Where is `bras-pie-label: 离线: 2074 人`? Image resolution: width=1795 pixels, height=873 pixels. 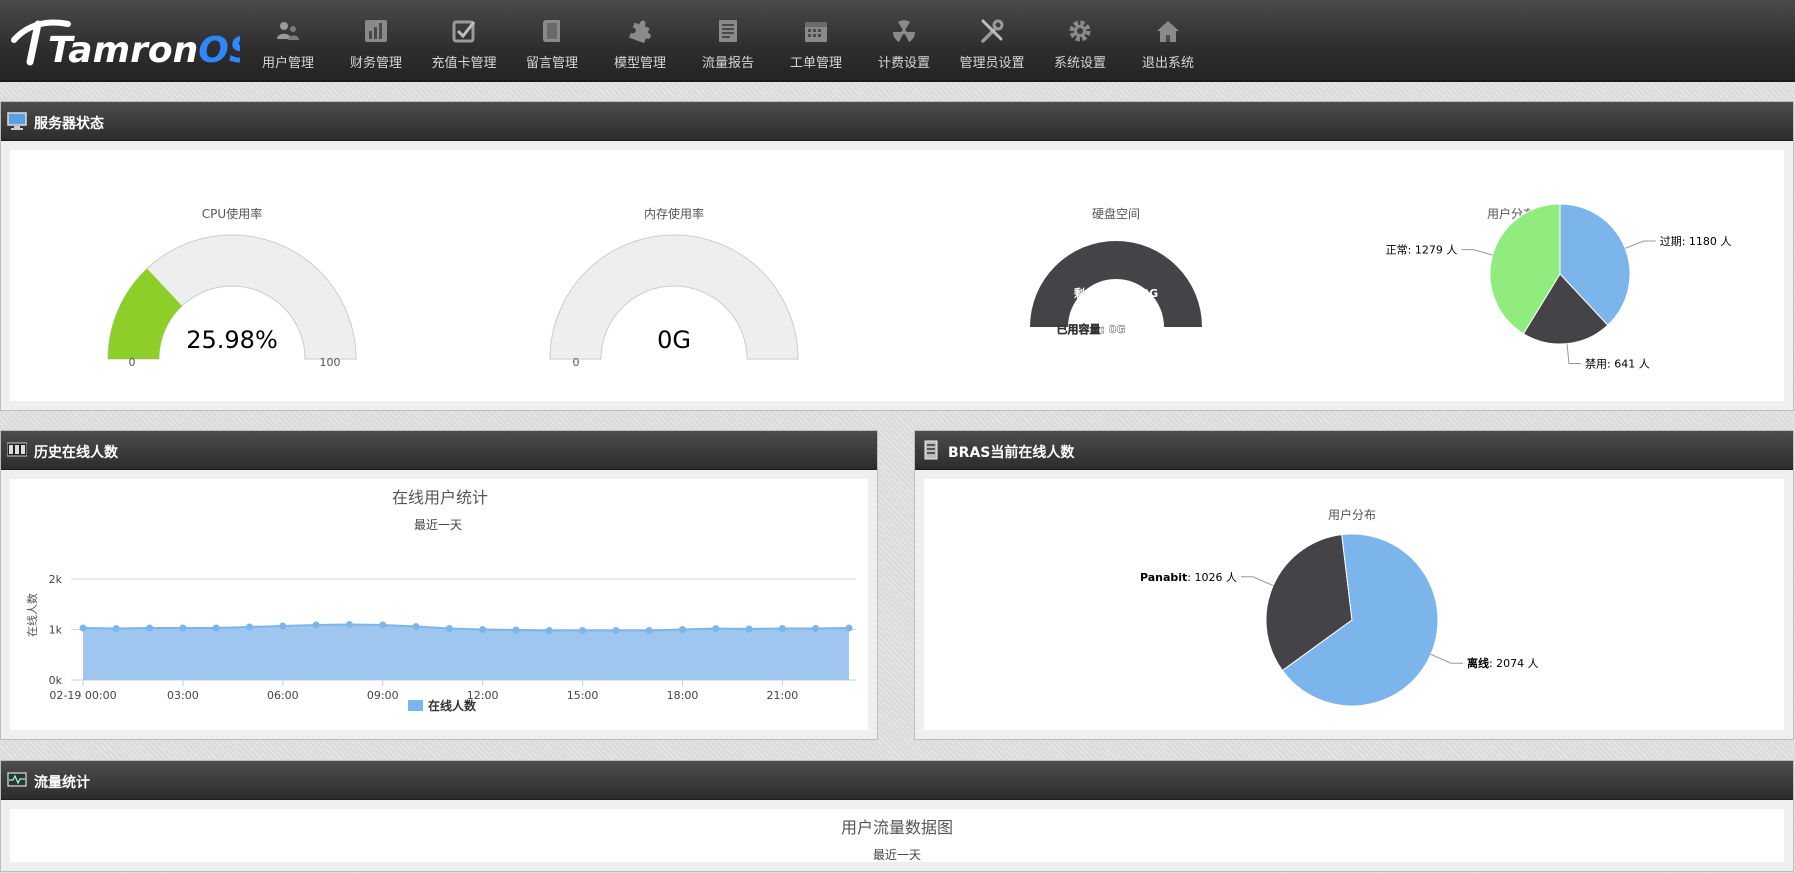
bras-pie-label: 离线: 2074 人 is located at coordinates (1503, 663).